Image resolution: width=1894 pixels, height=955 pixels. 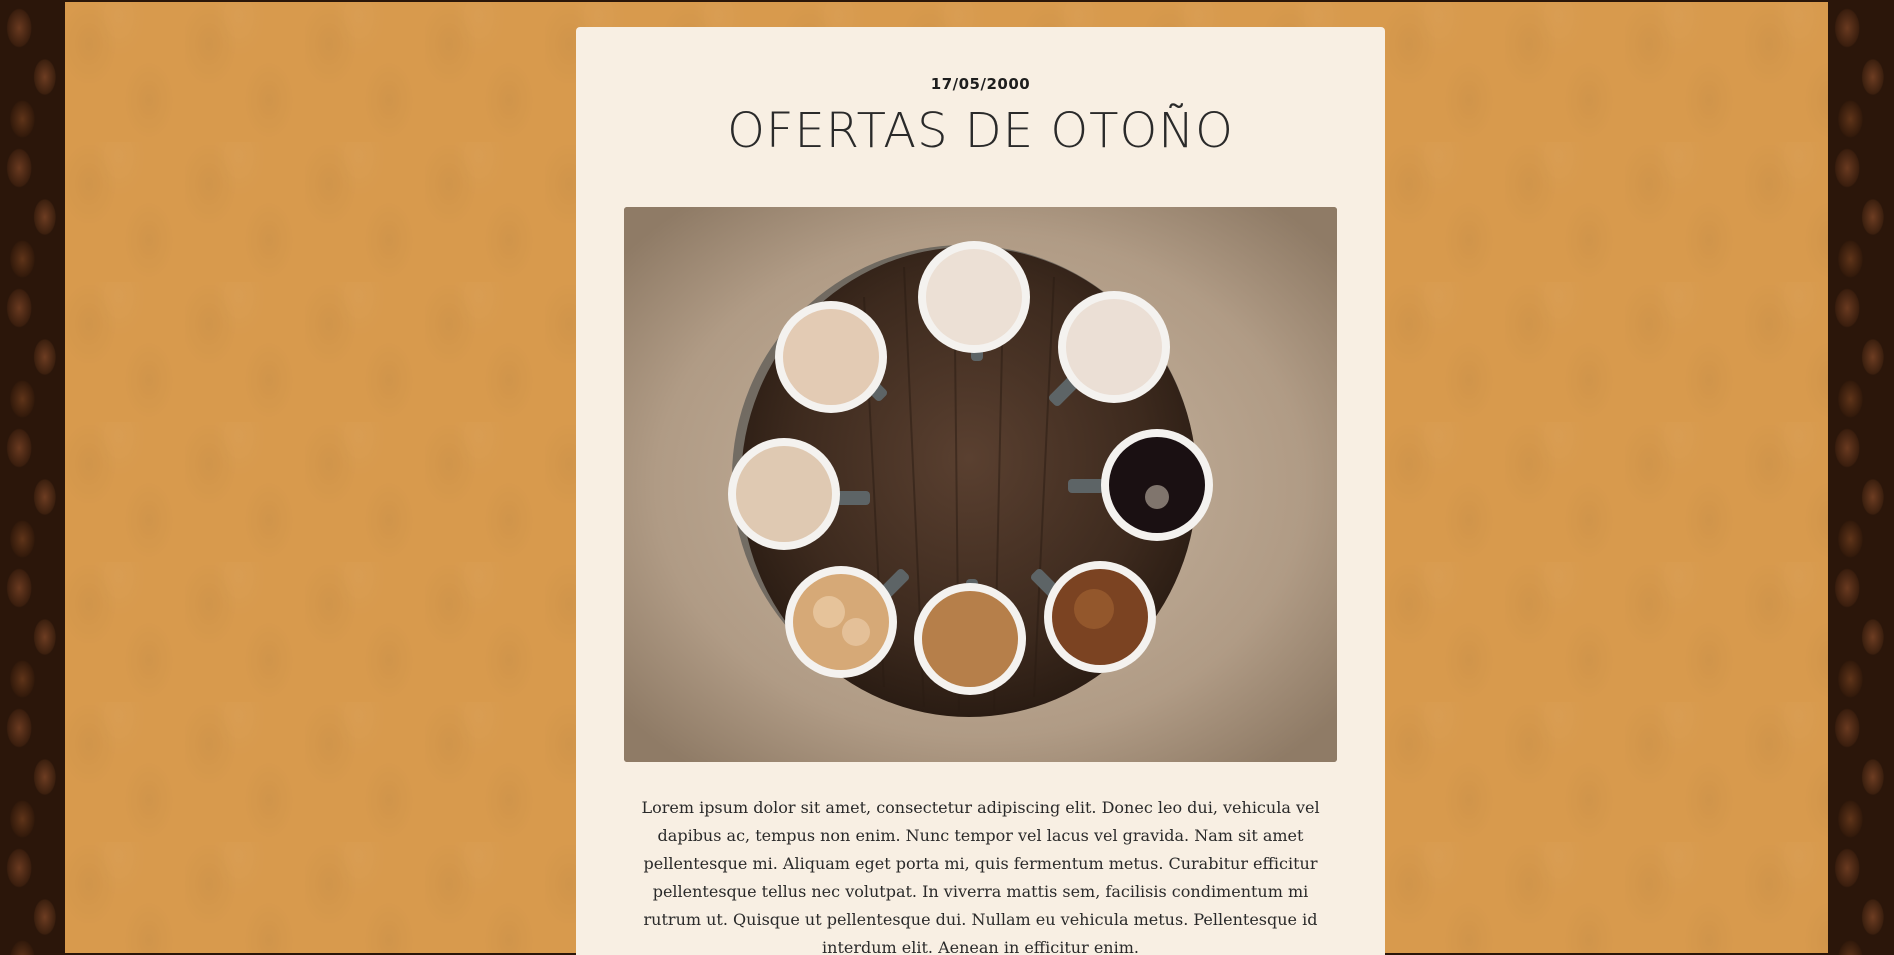 I want to click on post-title: OFERTAS DE OTOÑO, so click(x=980, y=131).